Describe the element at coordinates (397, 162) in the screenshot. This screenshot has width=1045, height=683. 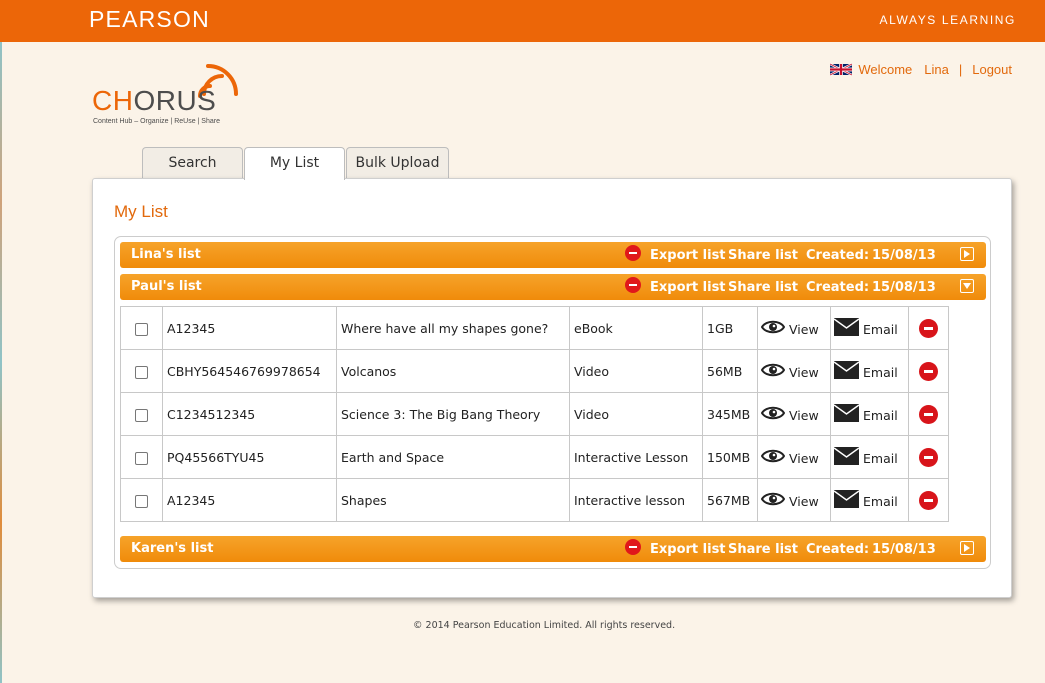
I see `tab-bulk-upload: Bulk Upload` at that location.